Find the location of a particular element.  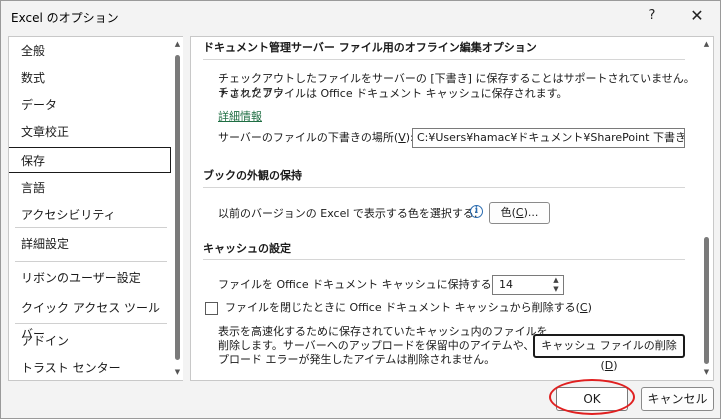

sidebar-item-proofing: 文章校正 is located at coordinates (90, 132).